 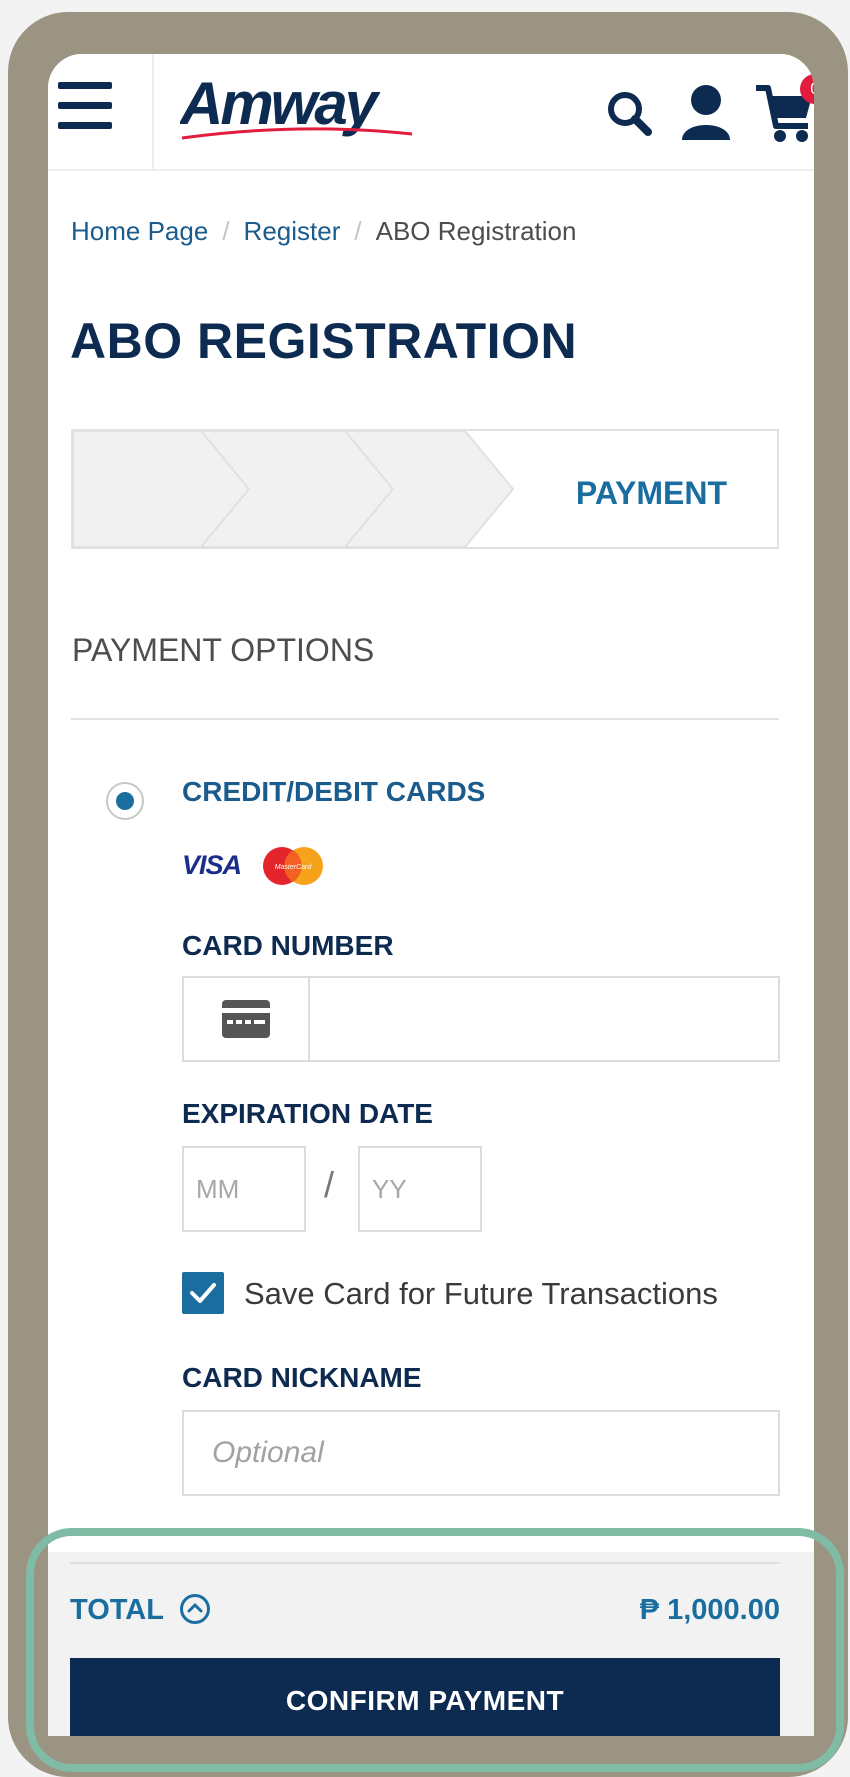 What do you see at coordinates (139, 231) in the screenshot?
I see `breadcrumb-home: Home Page` at bounding box center [139, 231].